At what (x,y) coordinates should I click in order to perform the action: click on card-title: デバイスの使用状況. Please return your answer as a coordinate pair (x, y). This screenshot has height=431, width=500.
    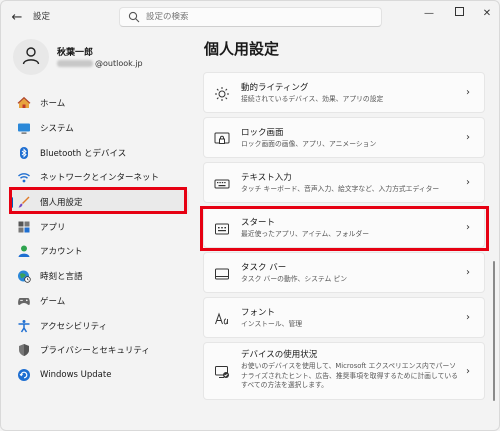
    Looking at the image, I should click on (279, 355).